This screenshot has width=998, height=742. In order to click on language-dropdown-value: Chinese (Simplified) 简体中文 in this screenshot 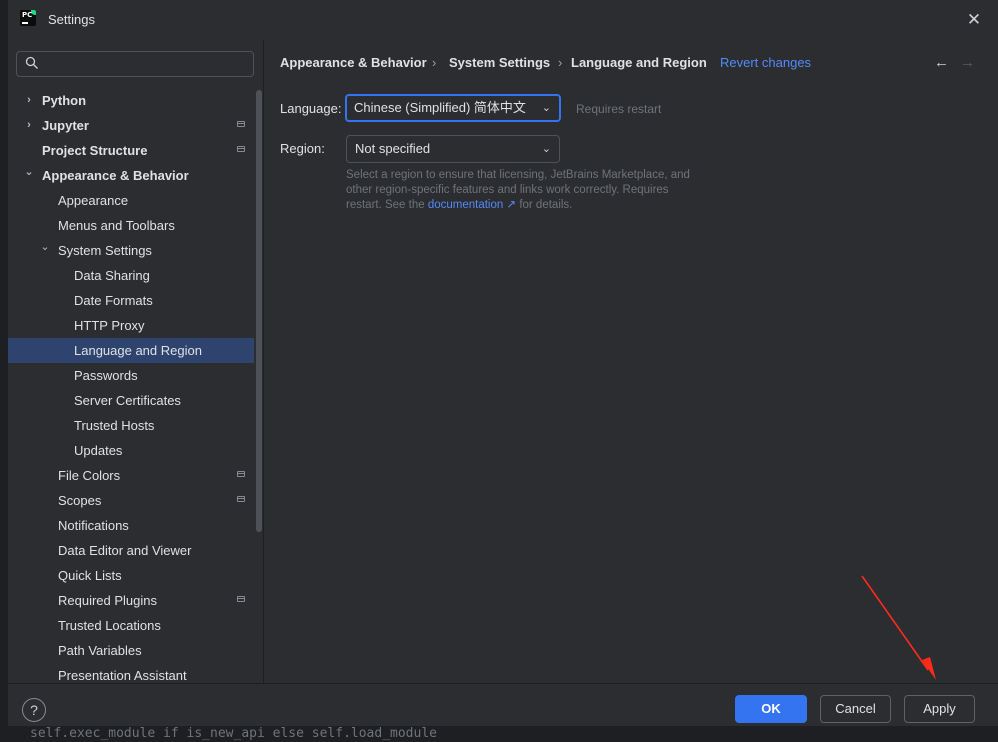, I will do `click(440, 107)`.